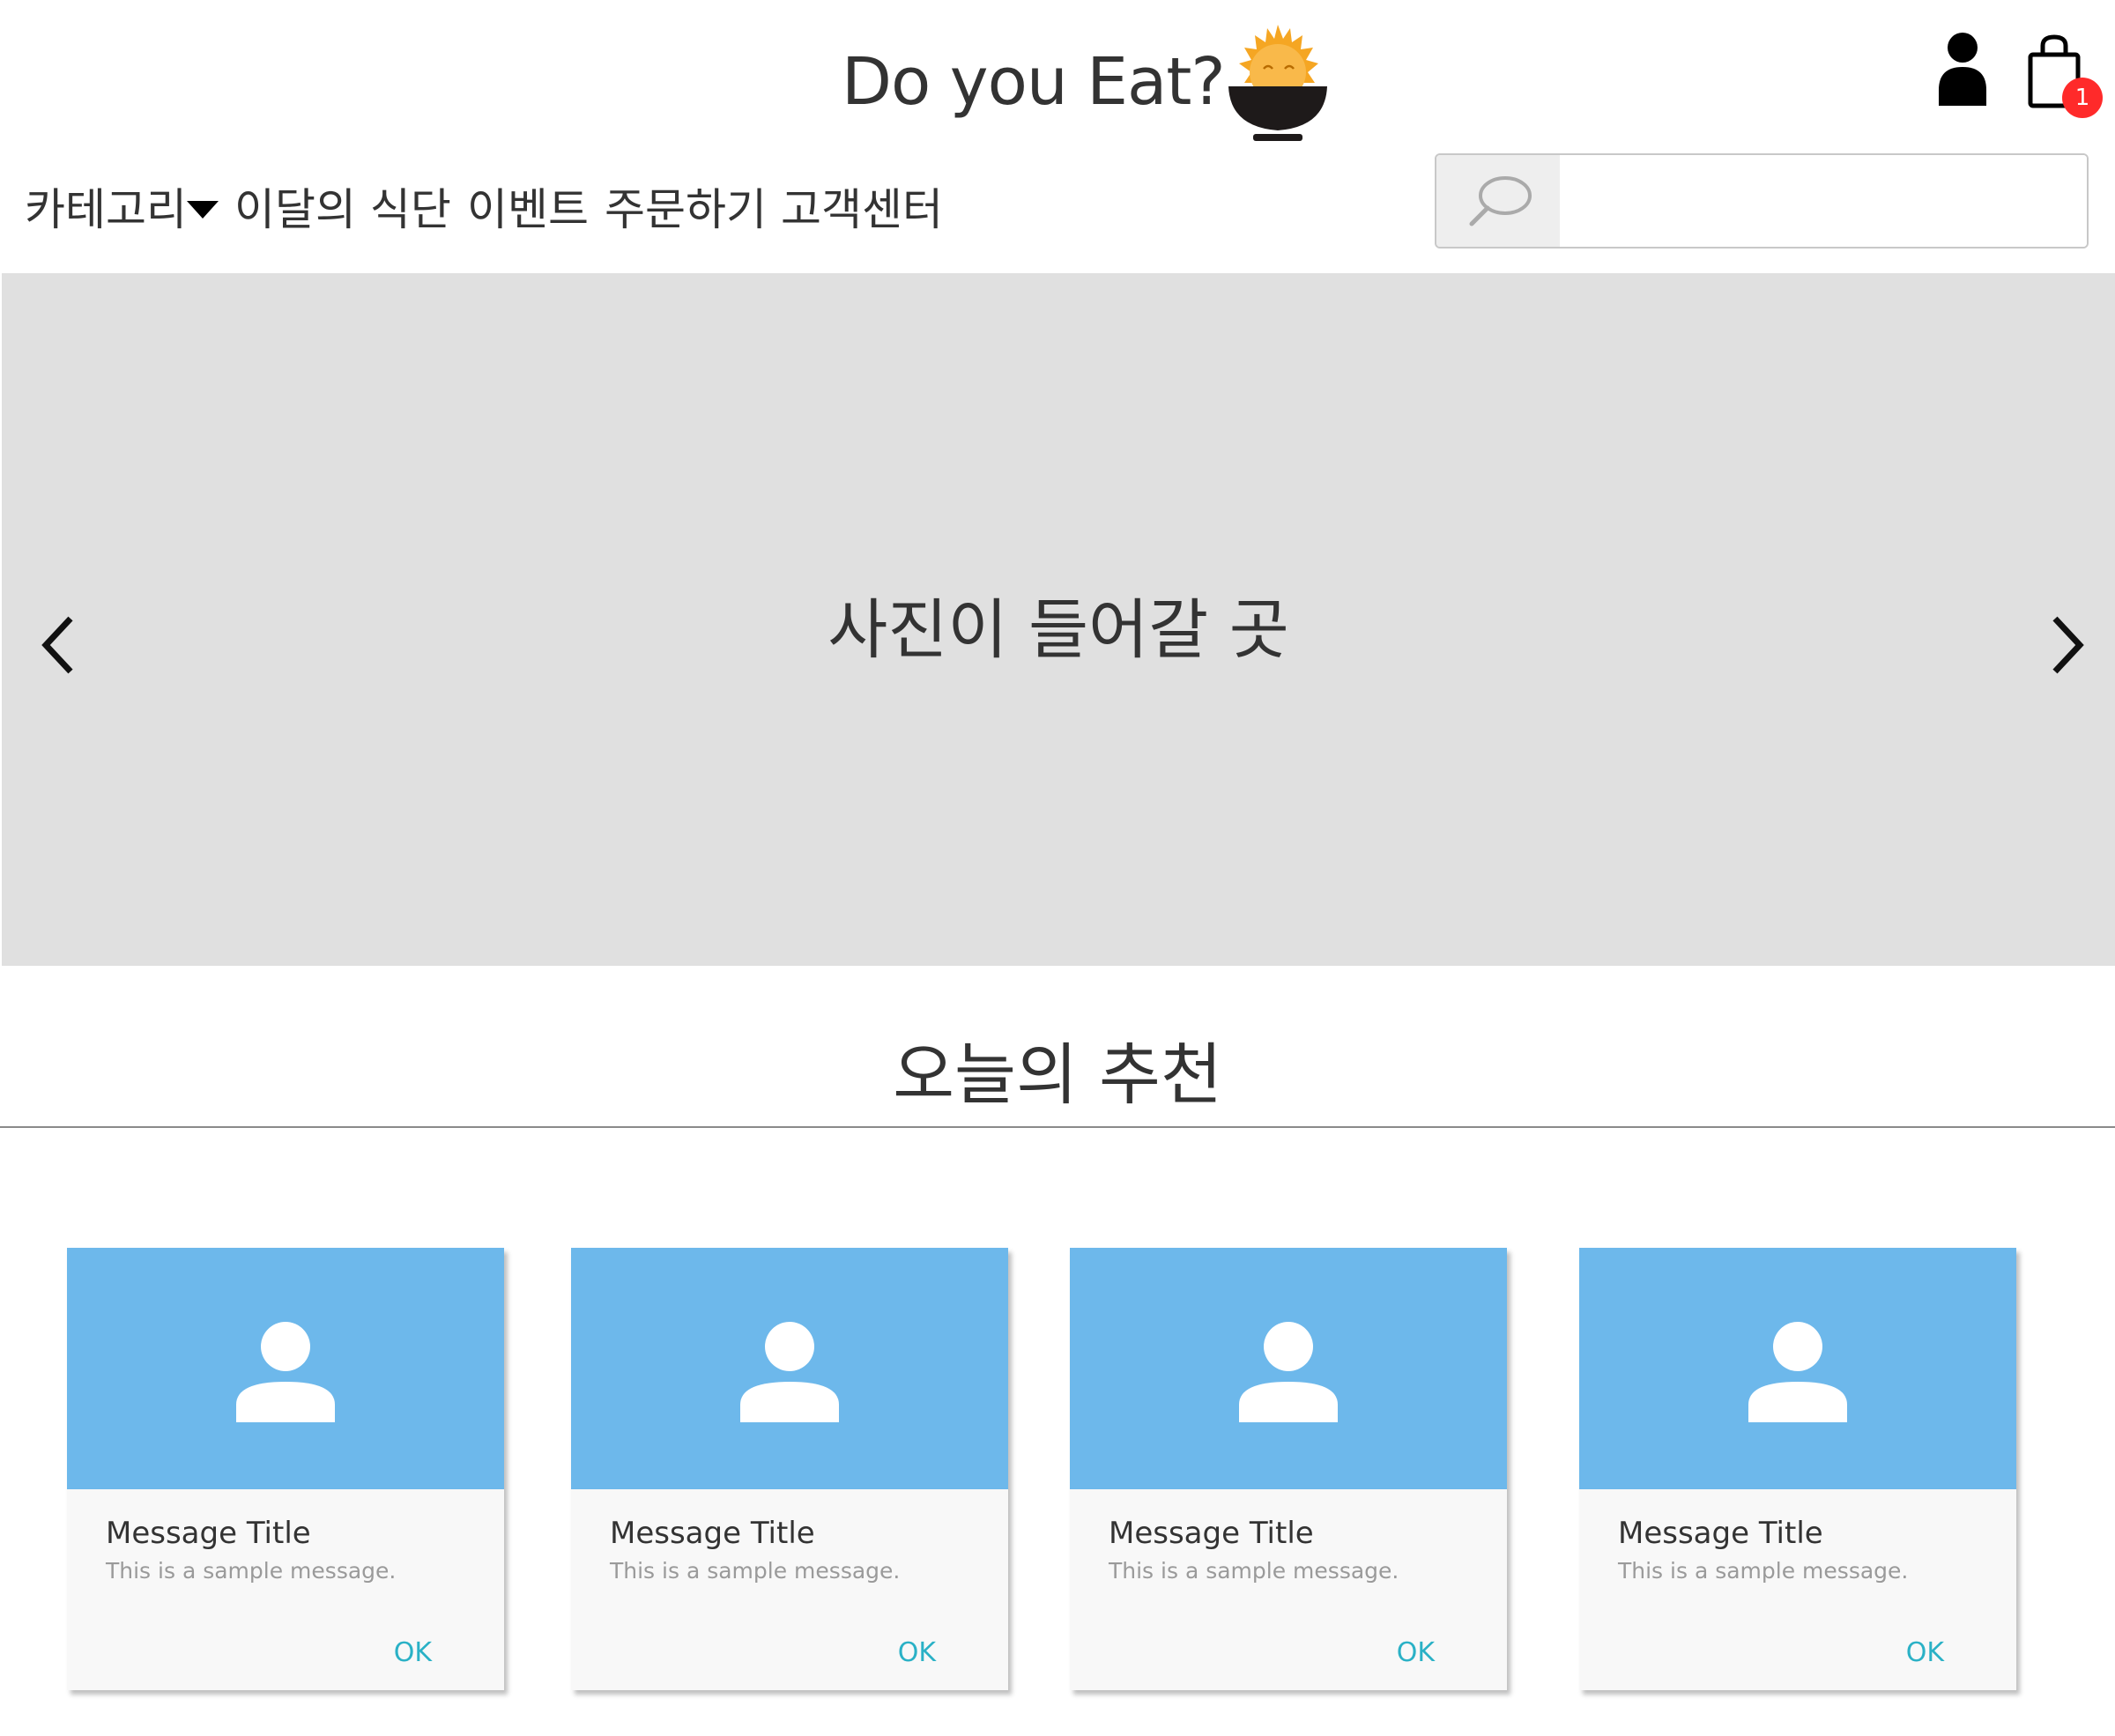 This screenshot has height=1736, width=2115. What do you see at coordinates (1057, 1074) in the screenshot?
I see `section-title: 오늘의 추천` at bounding box center [1057, 1074].